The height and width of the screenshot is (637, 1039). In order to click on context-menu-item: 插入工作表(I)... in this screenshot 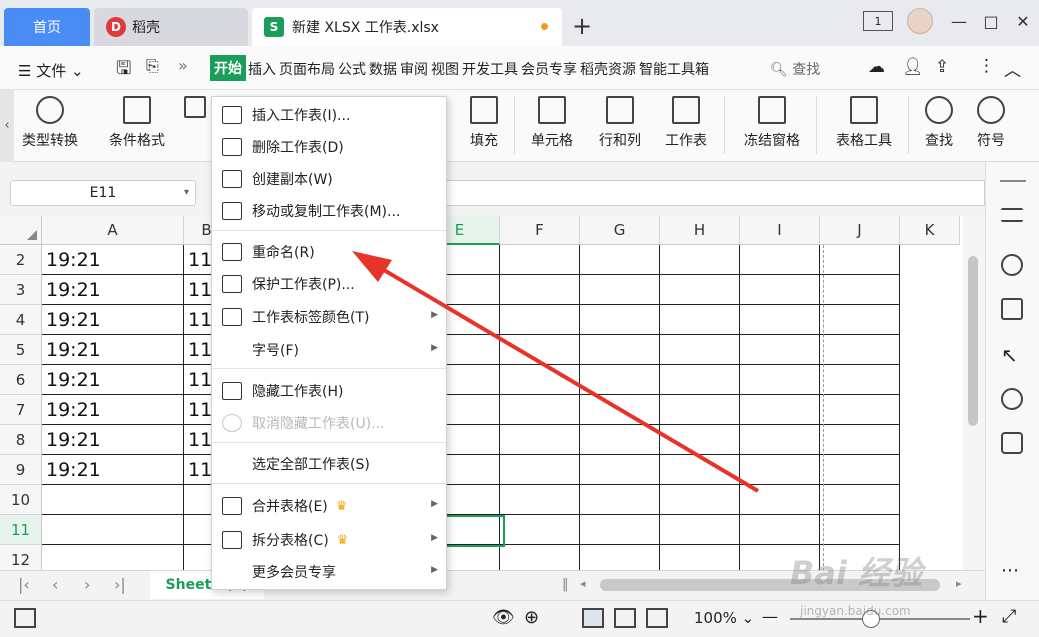, I will do `click(329, 115)`.